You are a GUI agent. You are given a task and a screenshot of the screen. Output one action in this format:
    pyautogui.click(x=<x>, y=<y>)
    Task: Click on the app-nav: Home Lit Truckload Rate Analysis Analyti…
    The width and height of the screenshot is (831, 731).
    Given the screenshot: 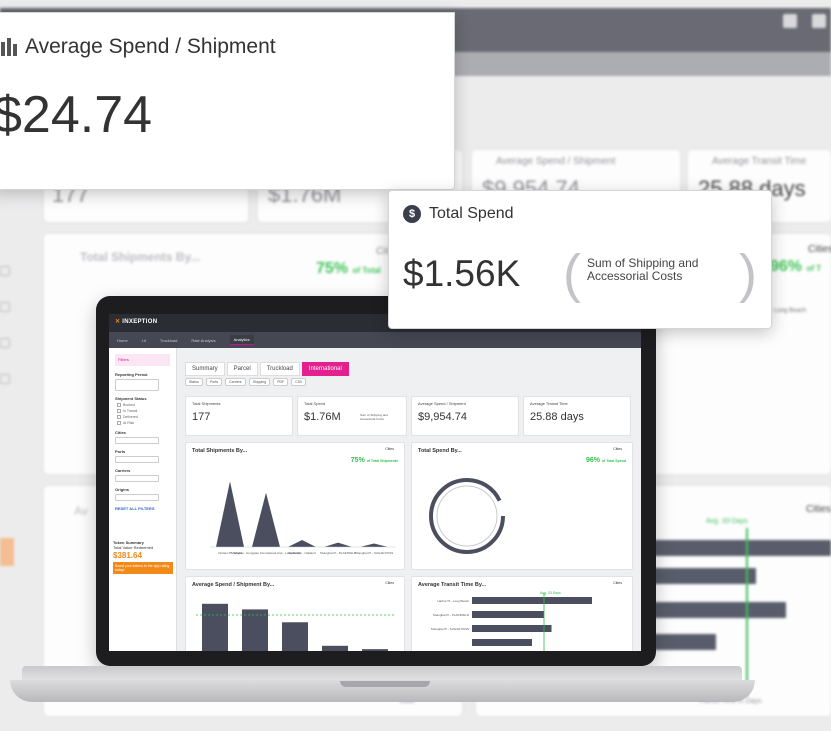 What is the action you would take?
    pyautogui.click(x=375, y=340)
    